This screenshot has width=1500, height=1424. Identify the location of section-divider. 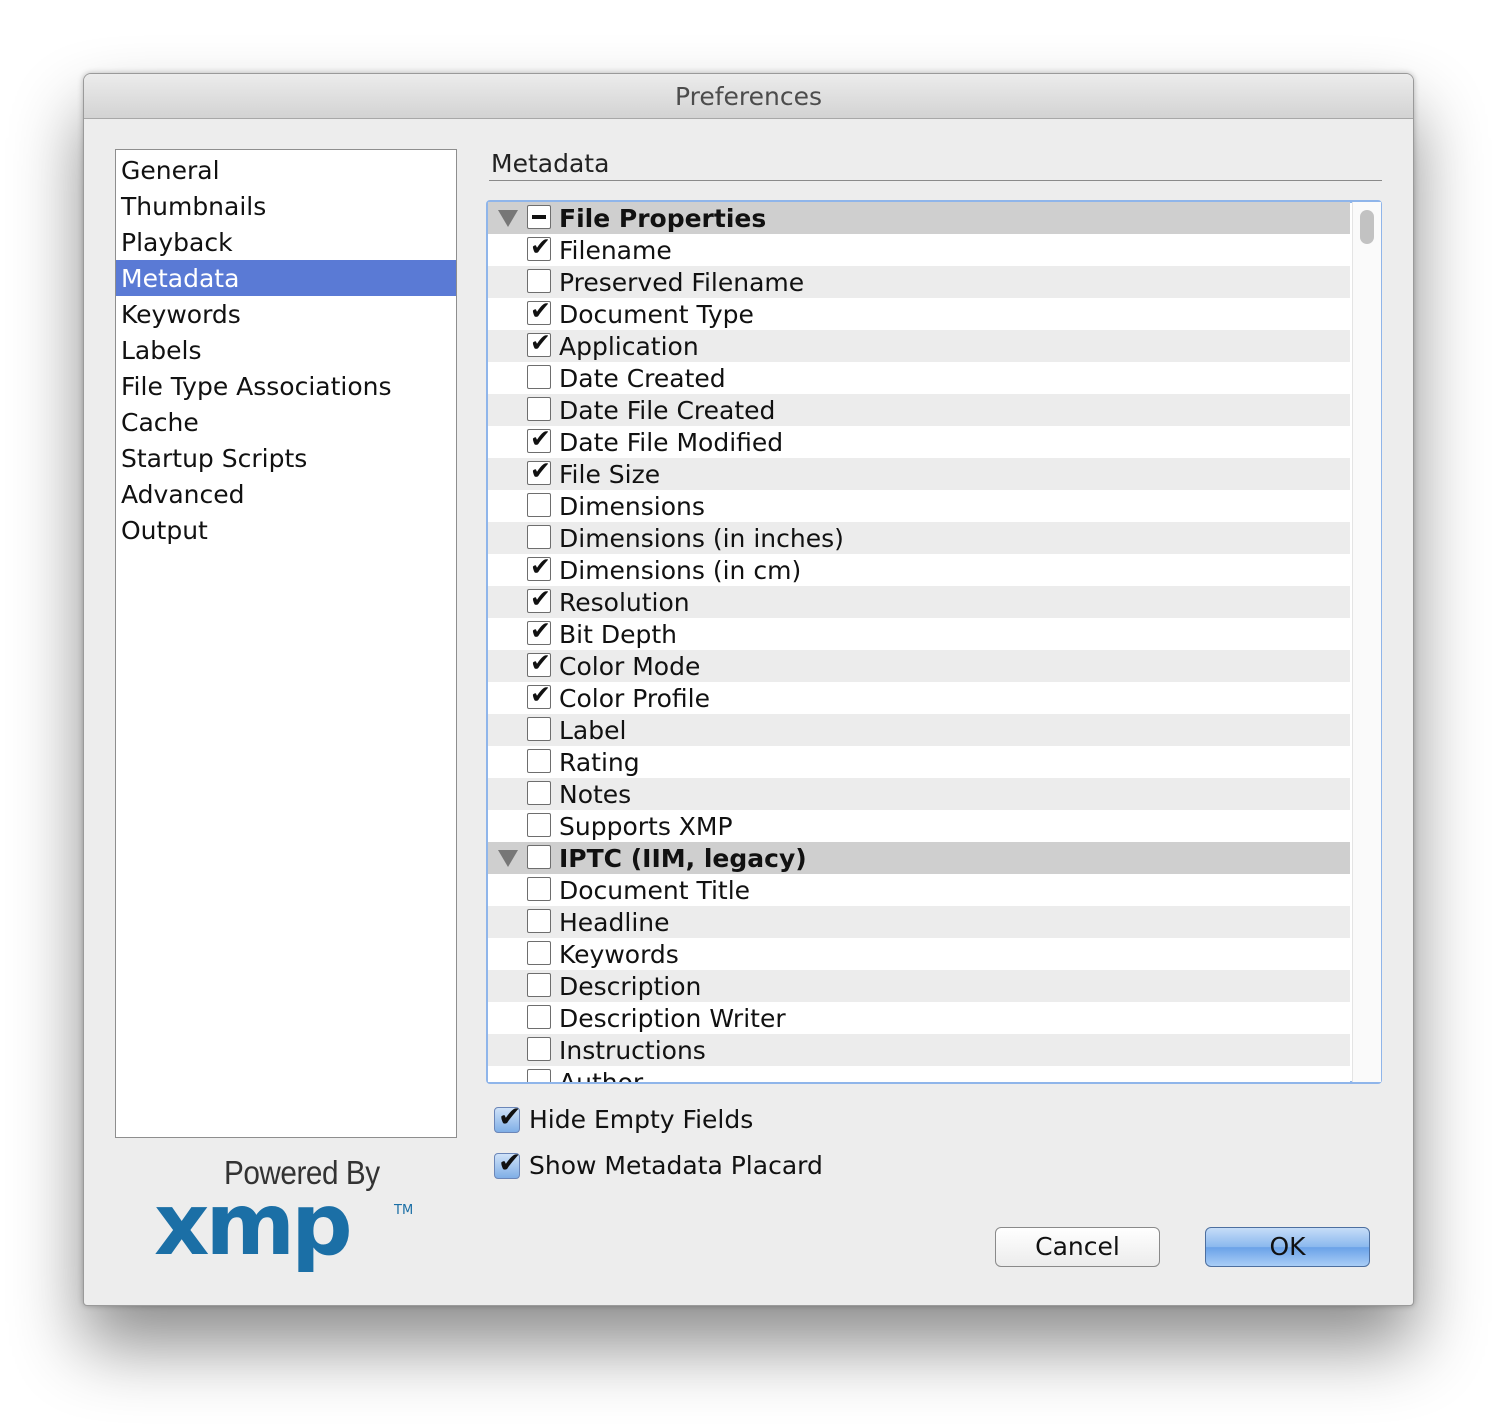
(935, 180).